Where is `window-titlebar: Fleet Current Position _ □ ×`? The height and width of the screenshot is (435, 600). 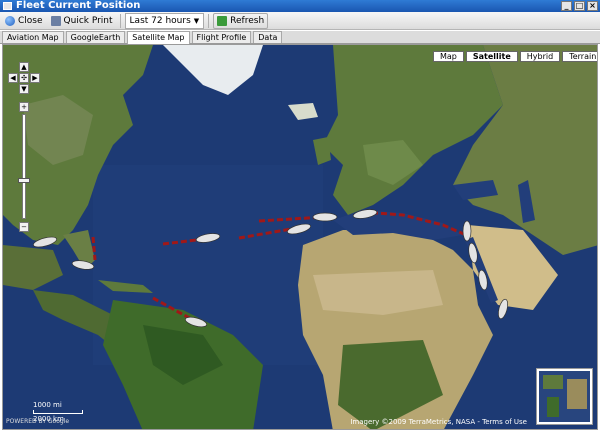 window-titlebar: Fleet Current Position _ □ × is located at coordinates (300, 6).